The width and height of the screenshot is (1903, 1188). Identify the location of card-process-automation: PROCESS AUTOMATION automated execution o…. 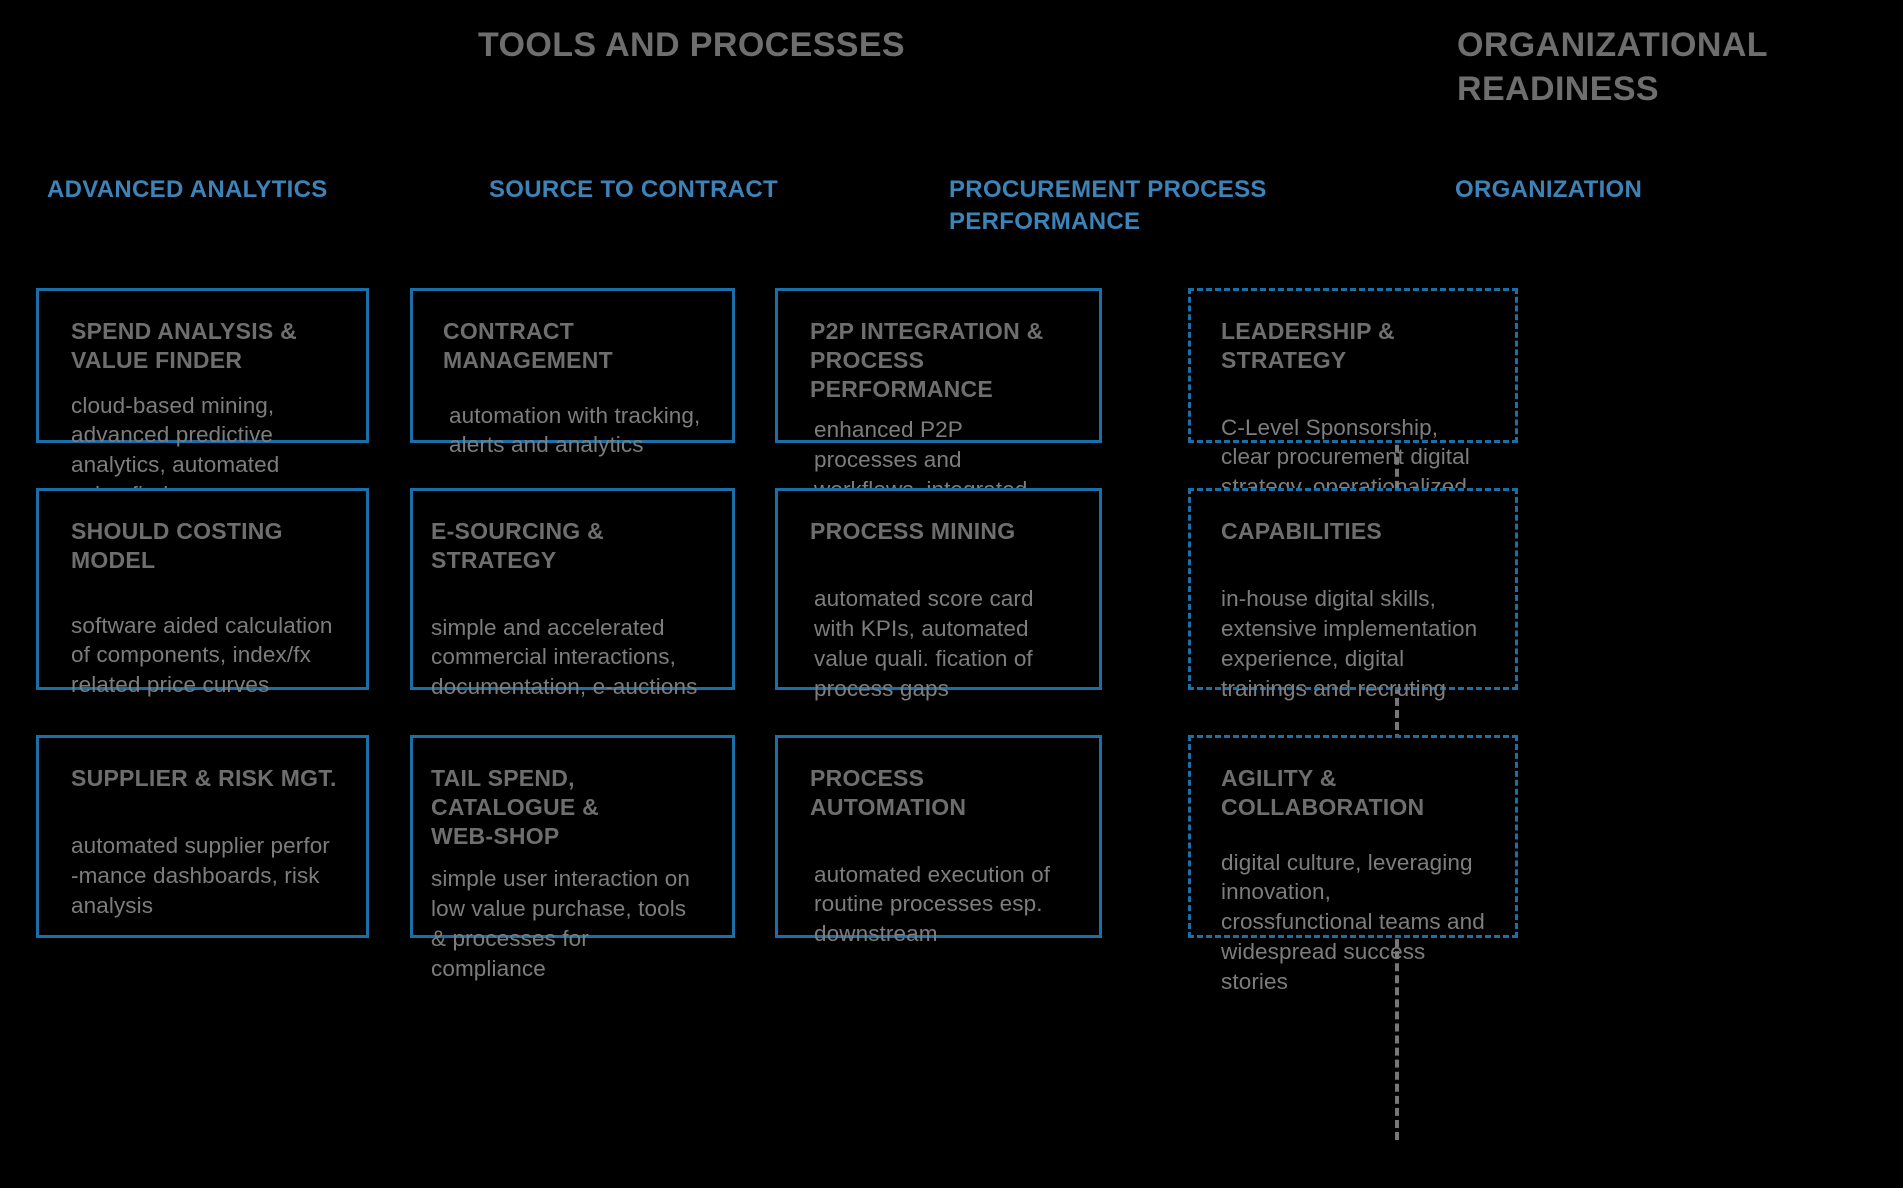
(938, 840).